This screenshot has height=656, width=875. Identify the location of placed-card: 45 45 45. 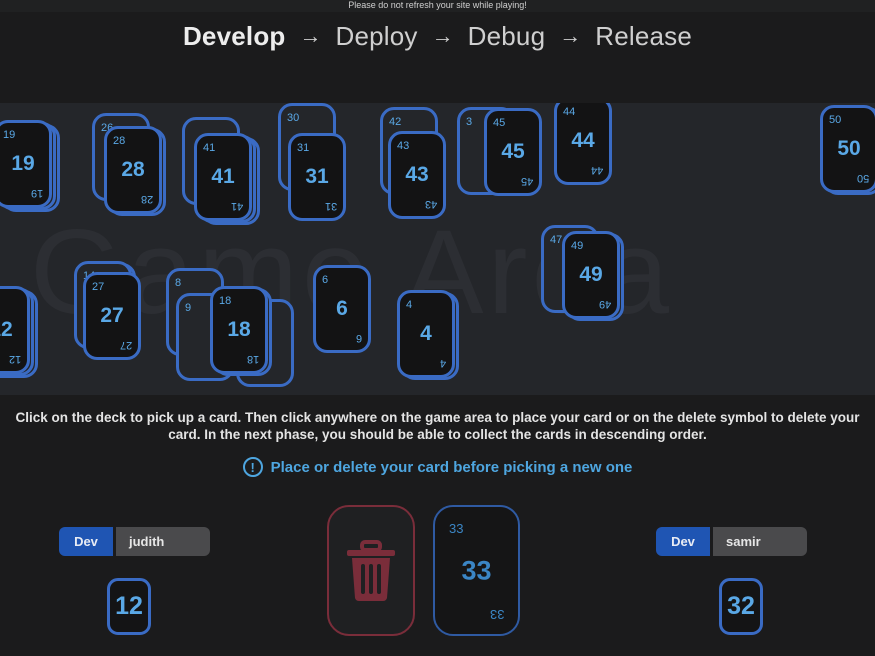
(513, 152).